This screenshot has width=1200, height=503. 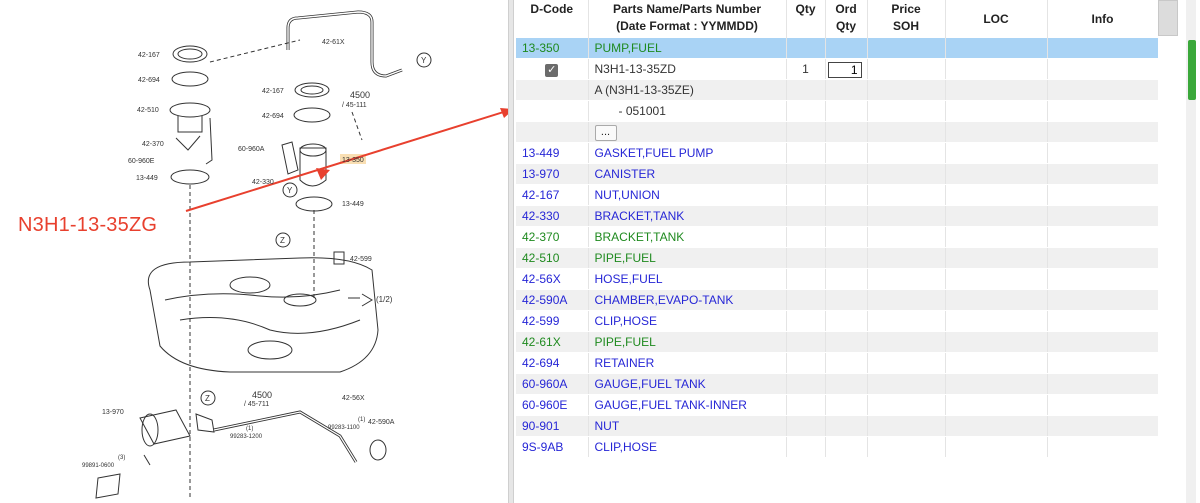 What do you see at coordinates (1168, 18) in the screenshot?
I see `scroll-up-region` at bounding box center [1168, 18].